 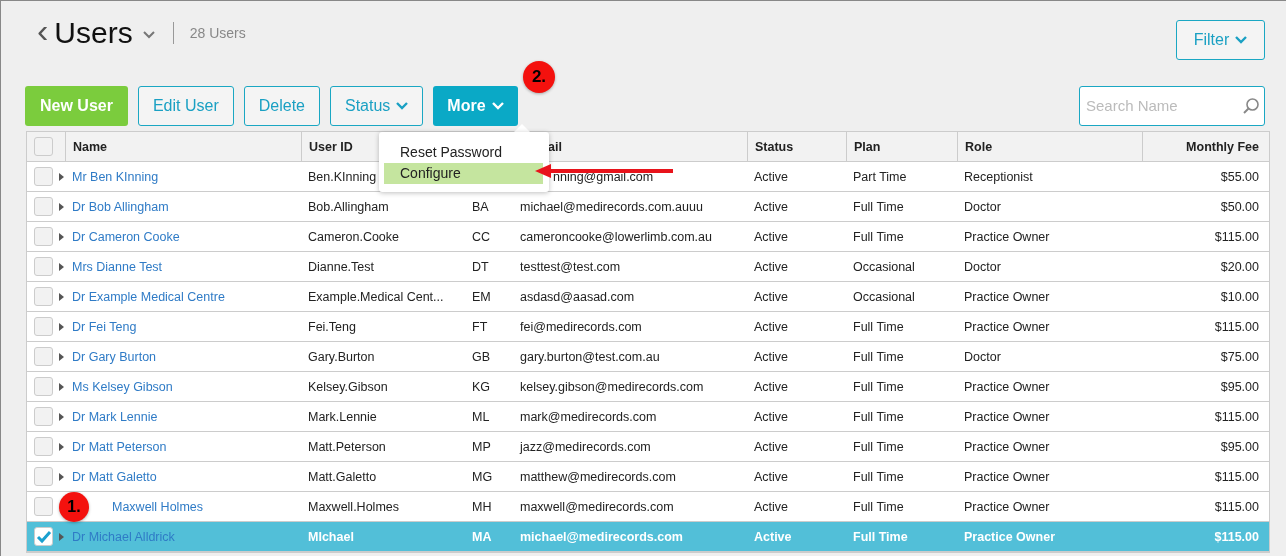 I want to click on fee-cell: $75.00, so click(x=1239, y=356).